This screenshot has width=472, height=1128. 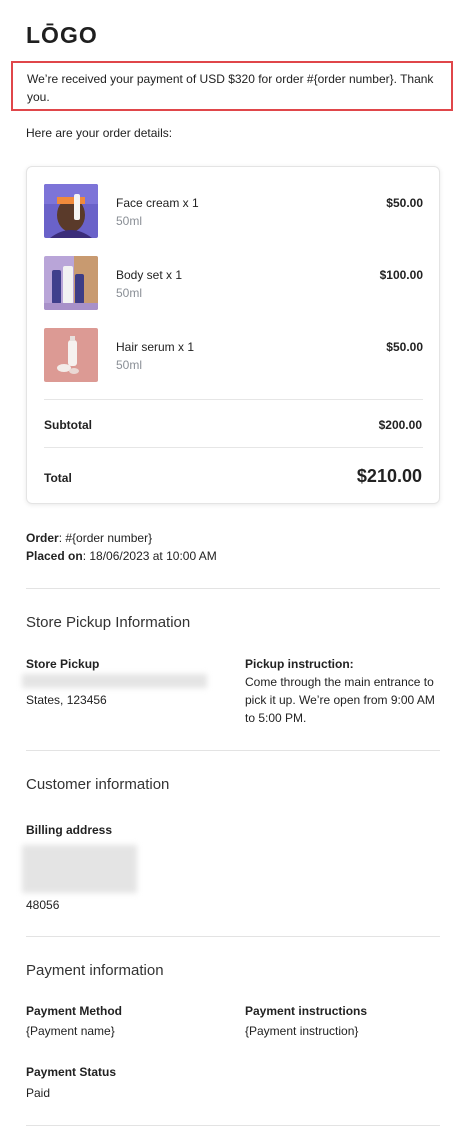 I want to click on order-number: Order: #{order number}, so click(x=89, y=538).